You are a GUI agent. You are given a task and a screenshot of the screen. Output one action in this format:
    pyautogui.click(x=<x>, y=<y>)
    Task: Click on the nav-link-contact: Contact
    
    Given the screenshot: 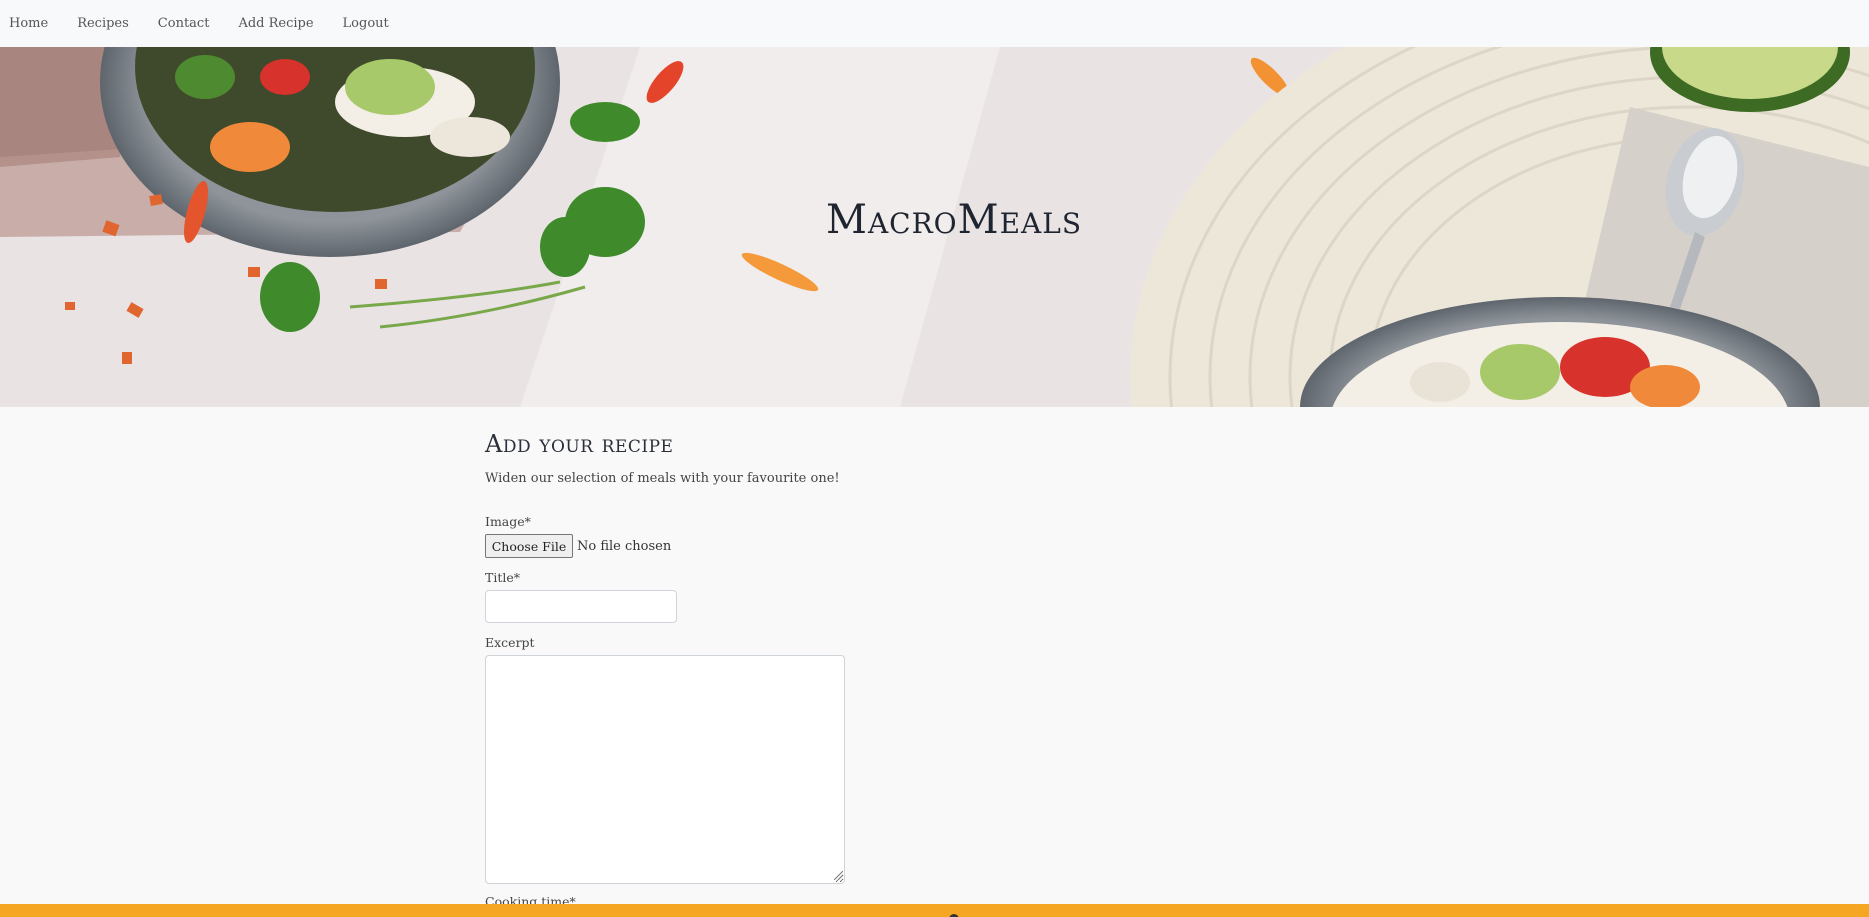 What is the action you would take?
    pyautogui.click(x=184, y=23)
    